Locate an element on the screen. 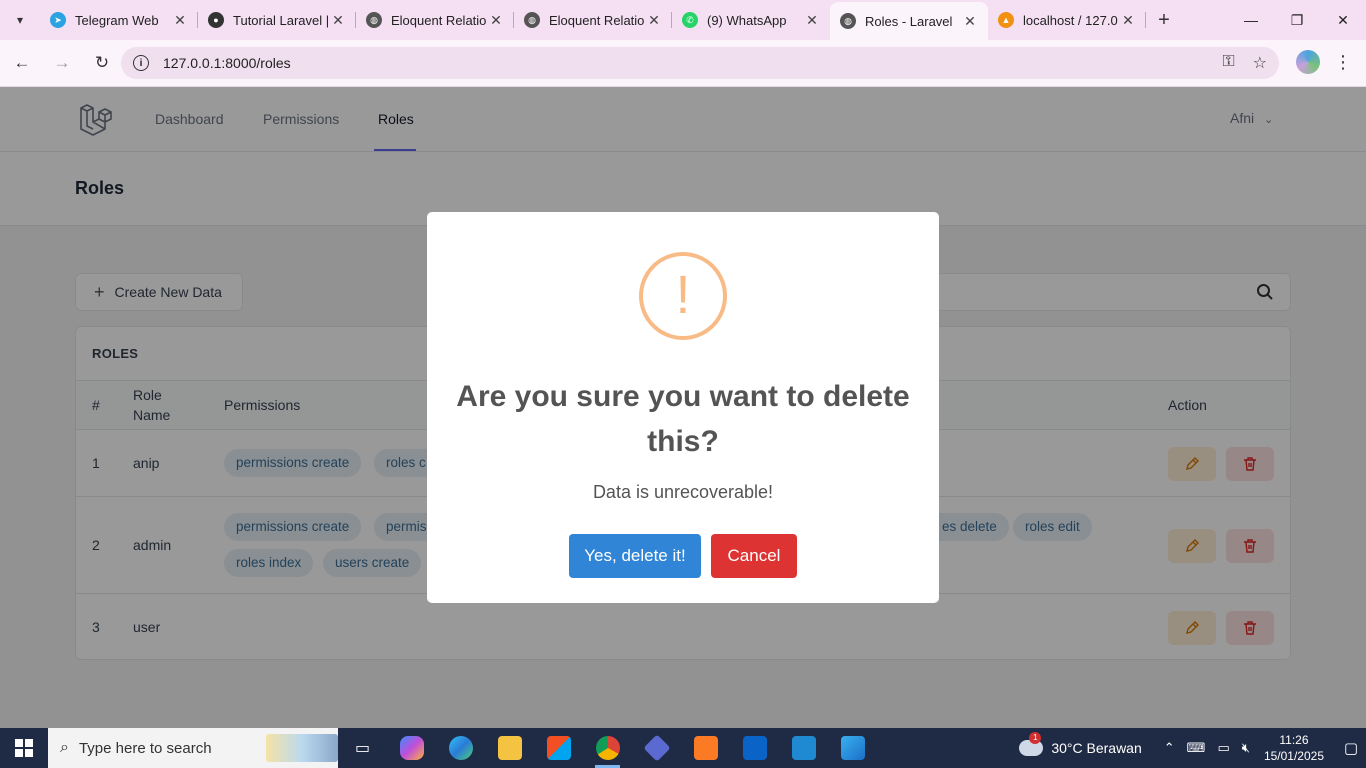  url-text: 127.0.0.1:8000/roles is located at coordinates (227, 63).